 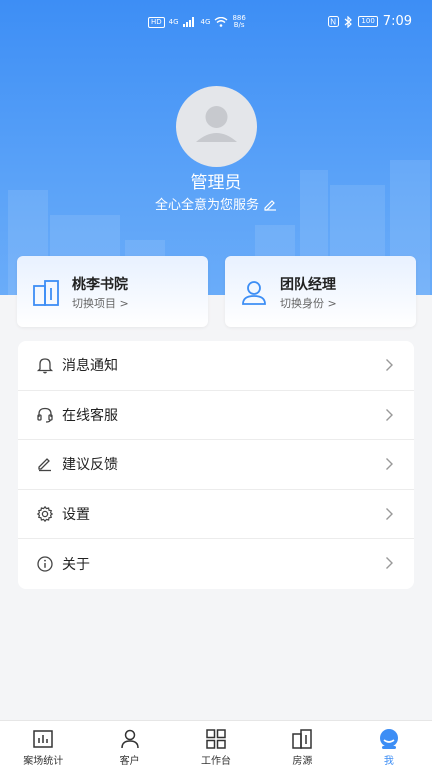 I want to click on nfc-icon: N, so click(x=334, y=21).